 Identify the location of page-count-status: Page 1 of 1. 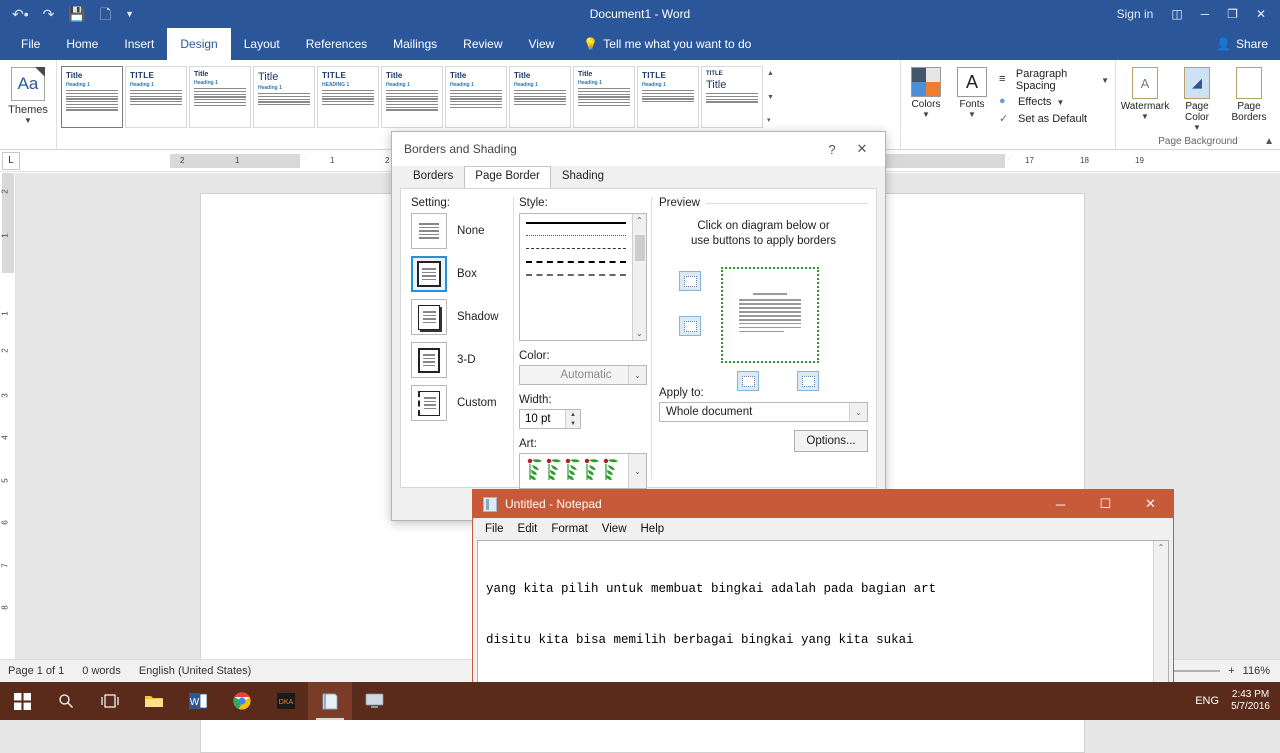
(36, 671).